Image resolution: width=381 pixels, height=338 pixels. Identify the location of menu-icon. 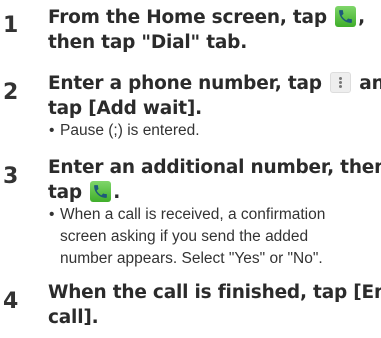
(341, 82).